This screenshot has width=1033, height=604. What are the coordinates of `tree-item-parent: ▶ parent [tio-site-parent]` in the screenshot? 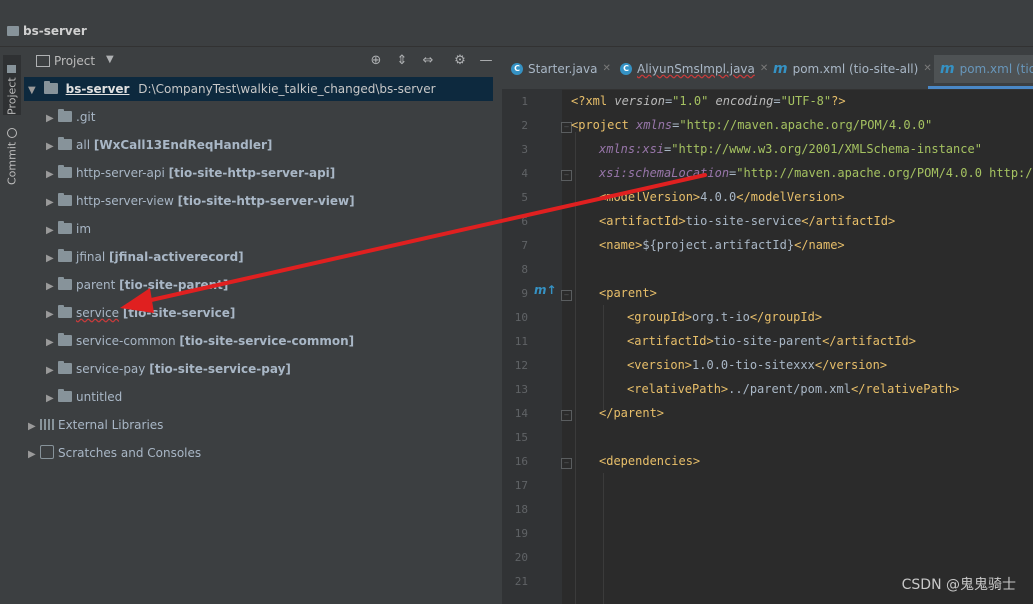 It's located at (137, 285).